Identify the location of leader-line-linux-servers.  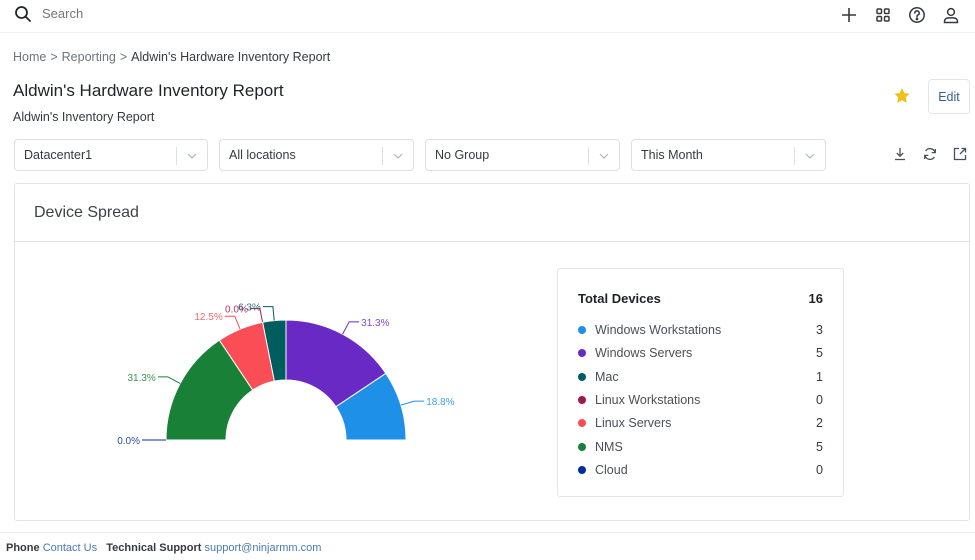
(232, 322).